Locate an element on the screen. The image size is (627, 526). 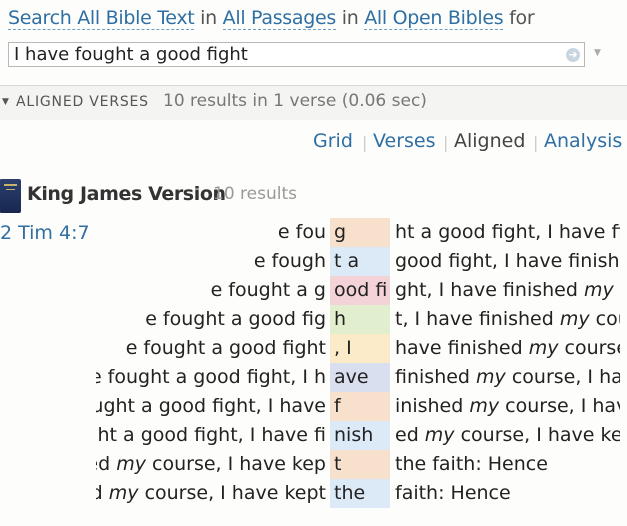
match-highlight: ave is located at coordinates (360, 377).